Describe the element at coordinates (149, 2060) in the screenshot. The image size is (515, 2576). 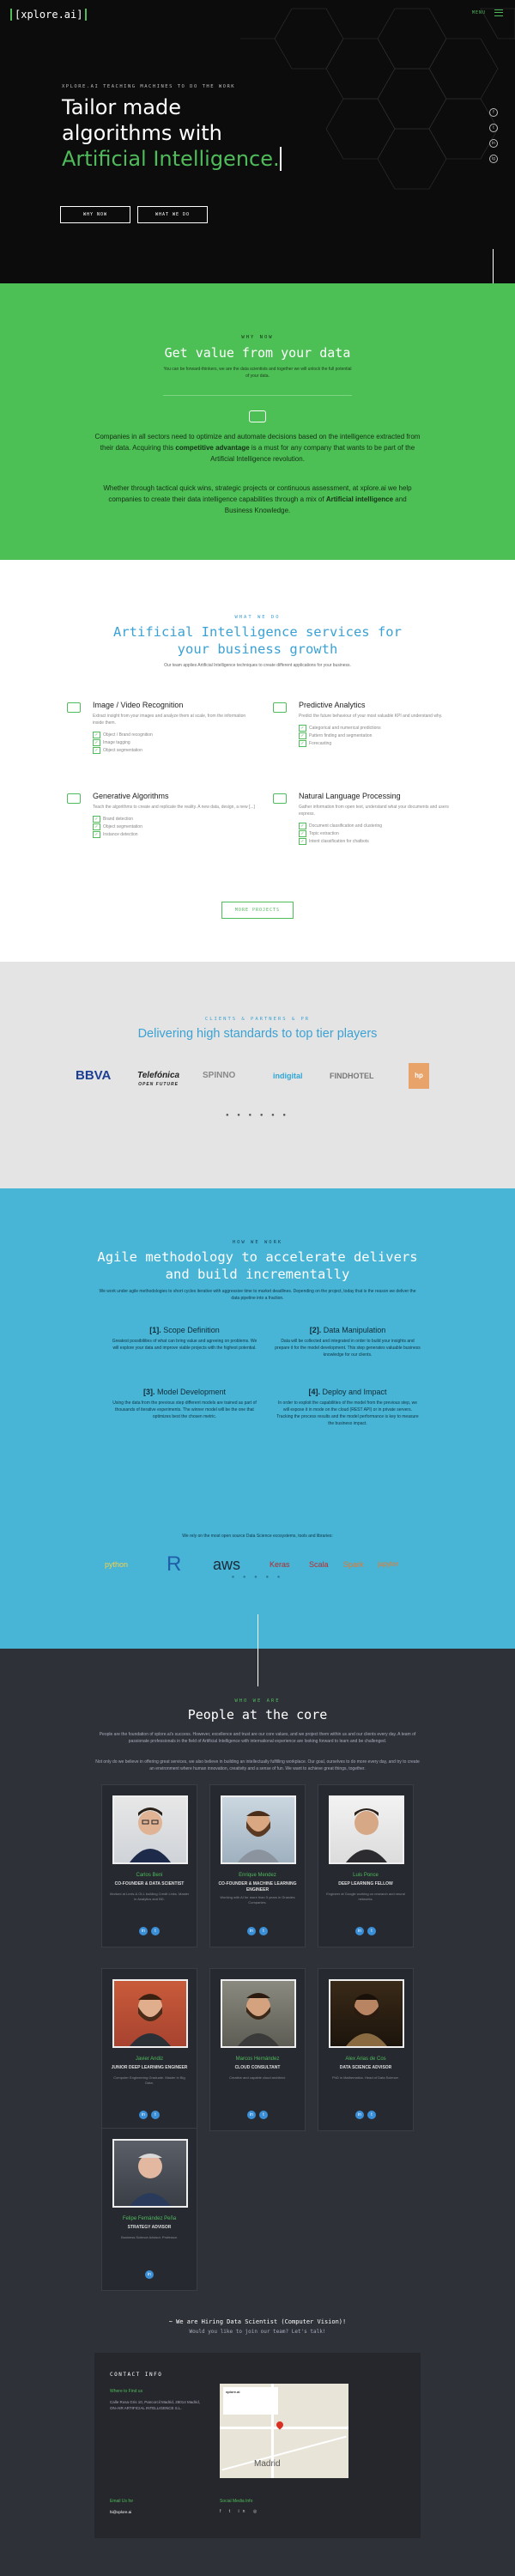
I see `member-name: Javier Andiz` at that location.